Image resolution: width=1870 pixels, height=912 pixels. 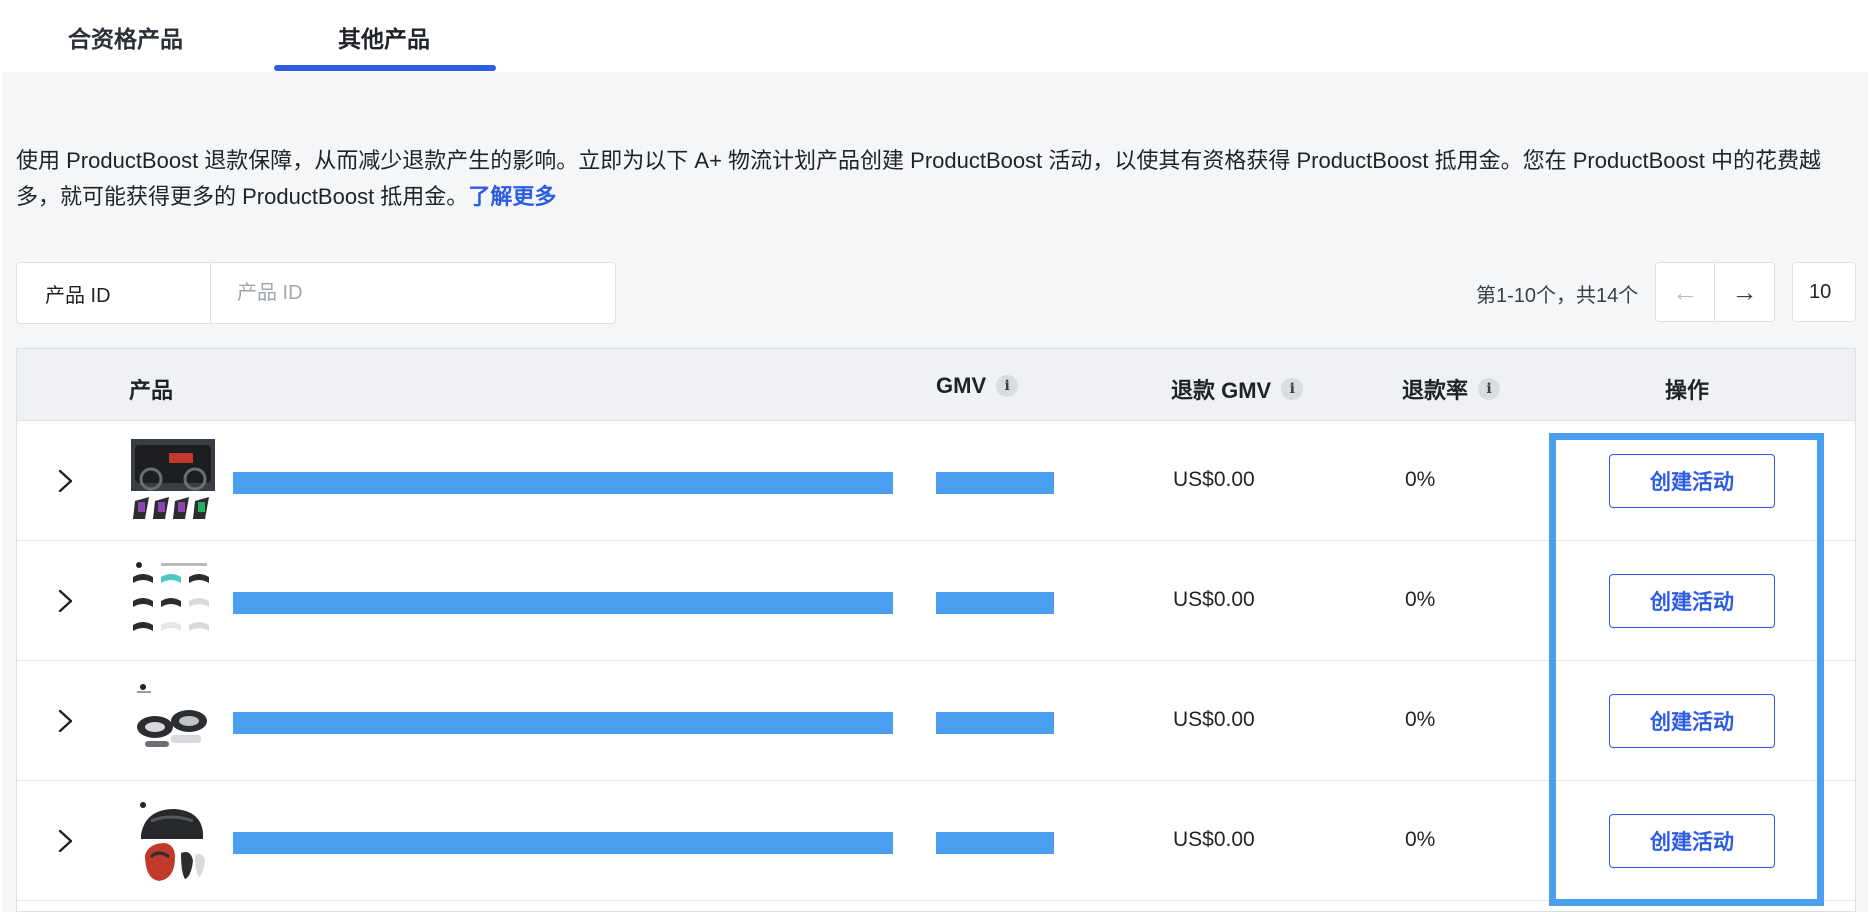 I want to click on header-refund-rate: 退款率 i, so click(x=1451, y=389).